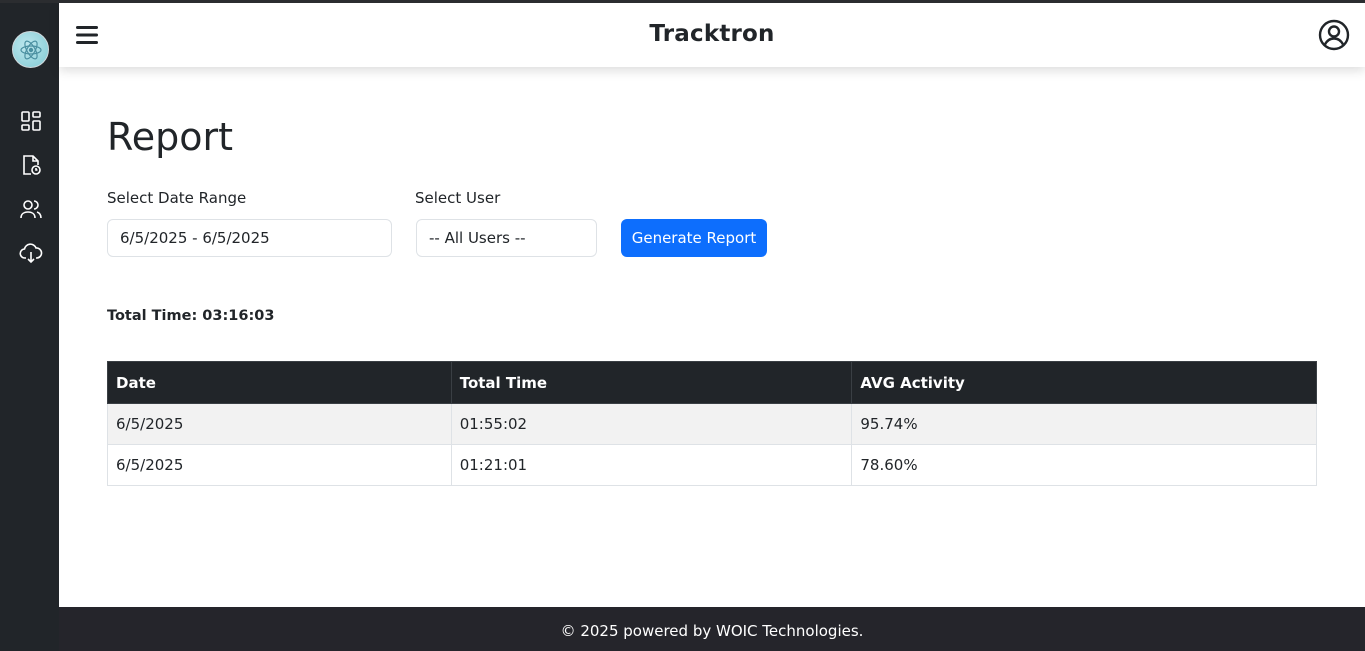 The image size is (1365, 651). I want to click on sidebar, so click(29, 325).